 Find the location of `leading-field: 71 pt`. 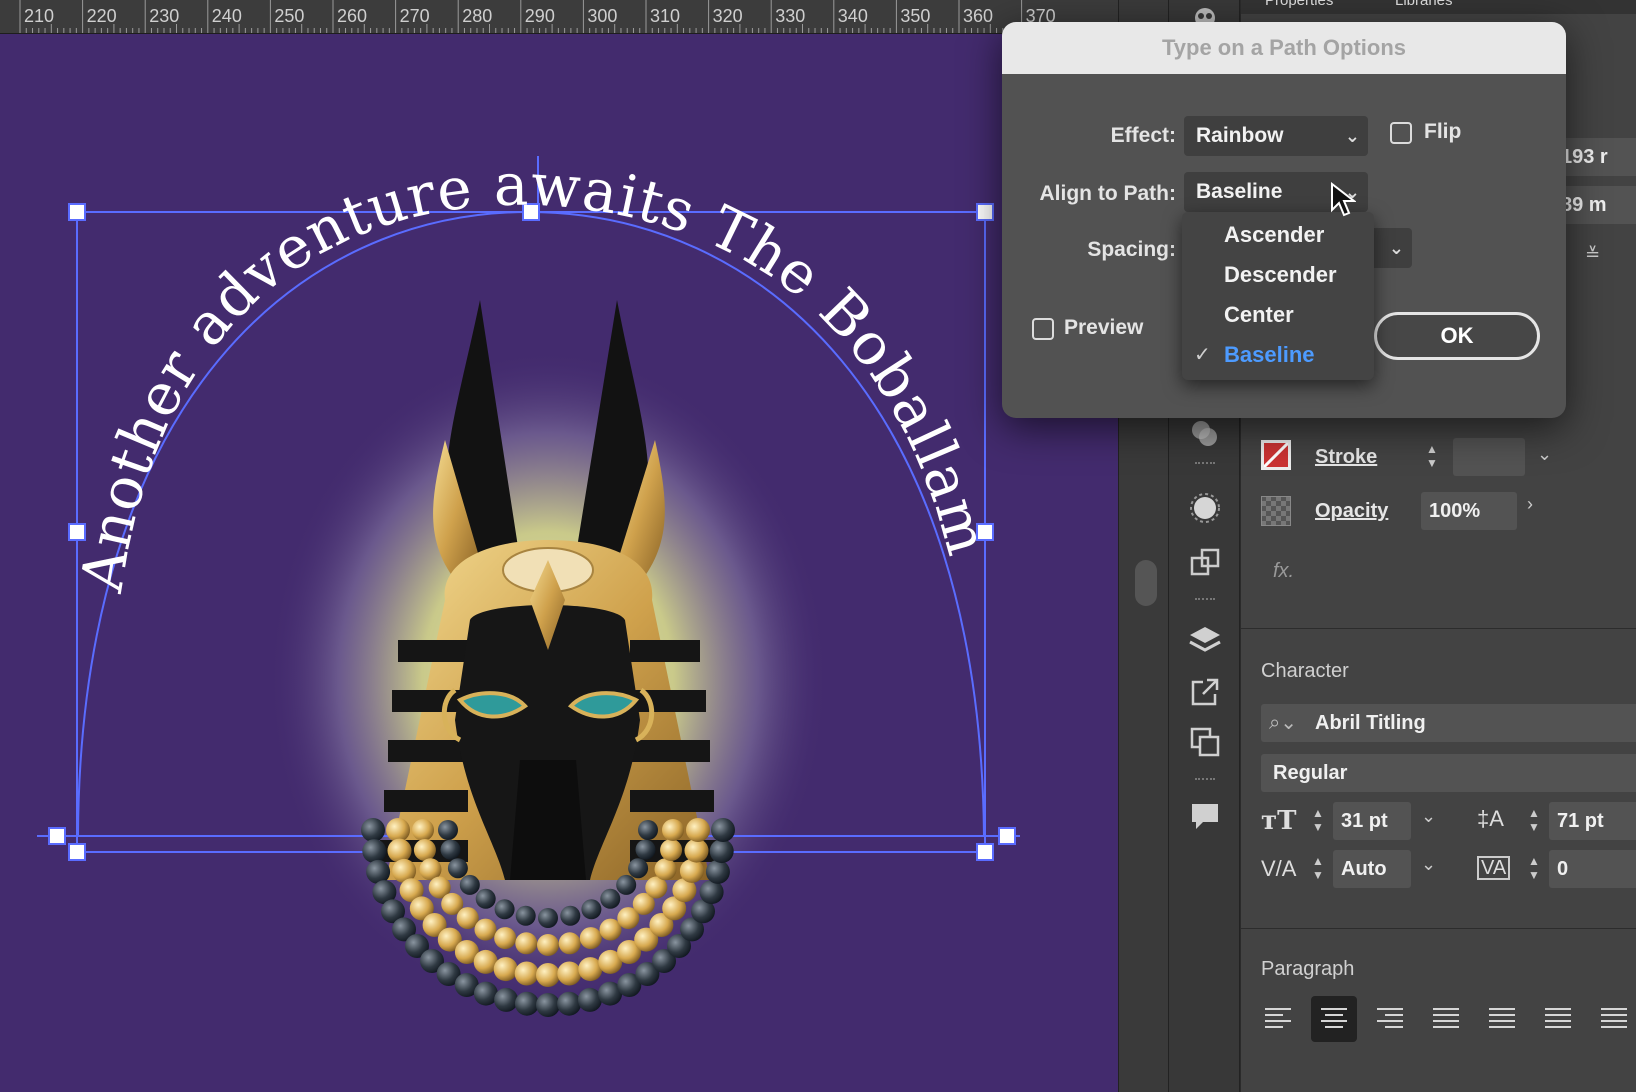

leading-field: 71 pt is located at coordinates (1592, 821).